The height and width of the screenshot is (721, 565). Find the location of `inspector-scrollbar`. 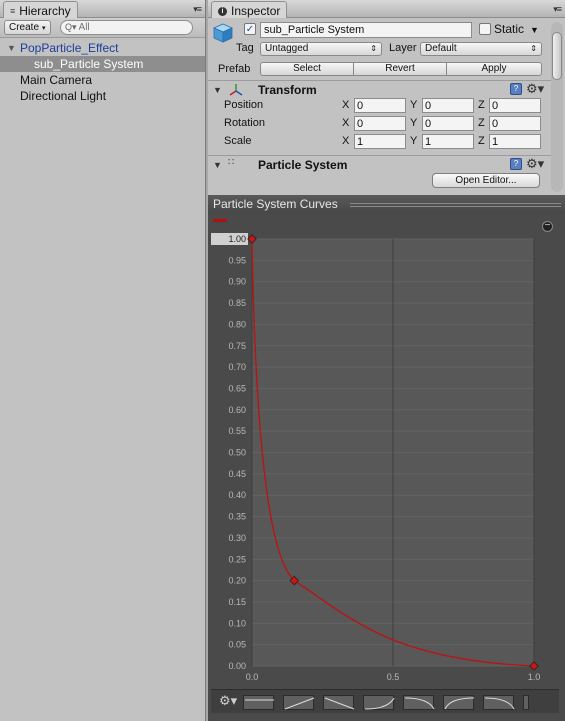

inspector-scrollbar is located at coordinates (557, 107).